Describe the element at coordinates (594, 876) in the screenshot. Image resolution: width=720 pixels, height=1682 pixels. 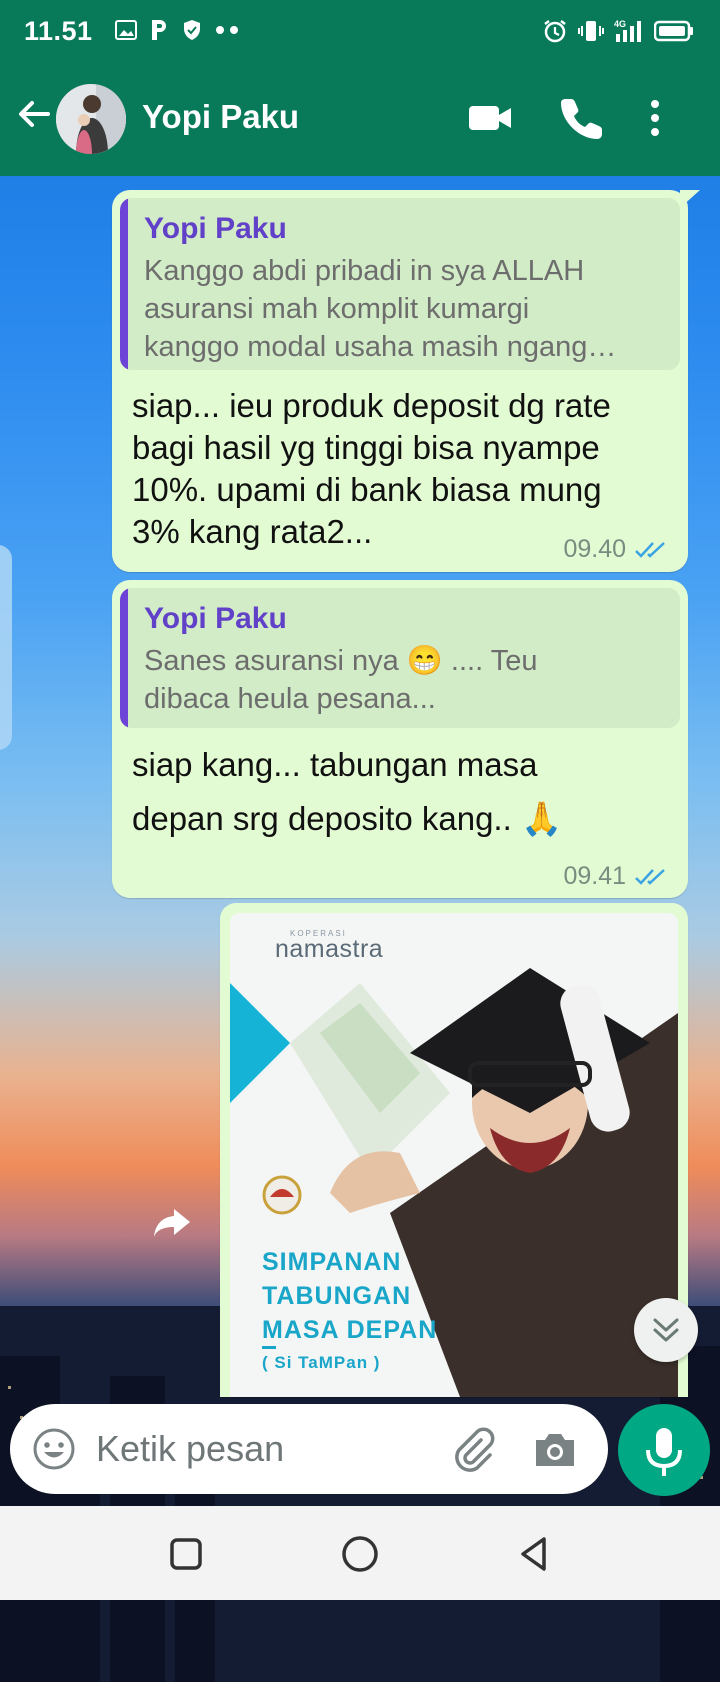
I see `message-time: 09.41` at that location.